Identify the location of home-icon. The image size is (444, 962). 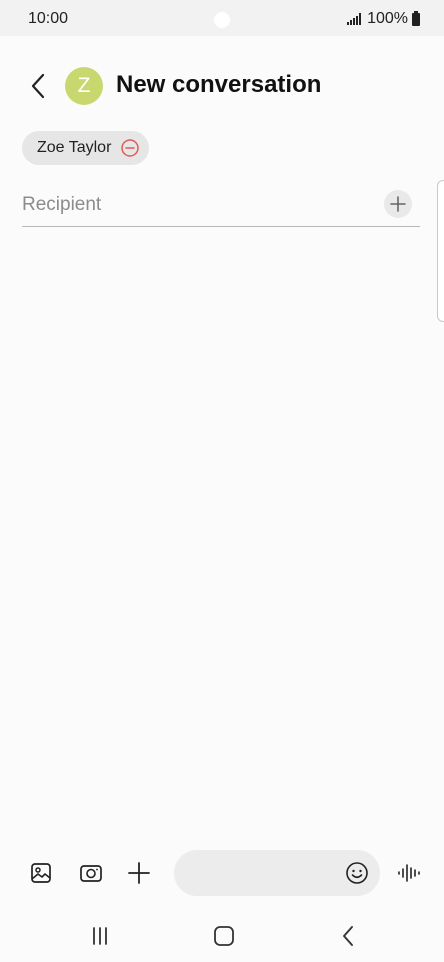
(224, 936).